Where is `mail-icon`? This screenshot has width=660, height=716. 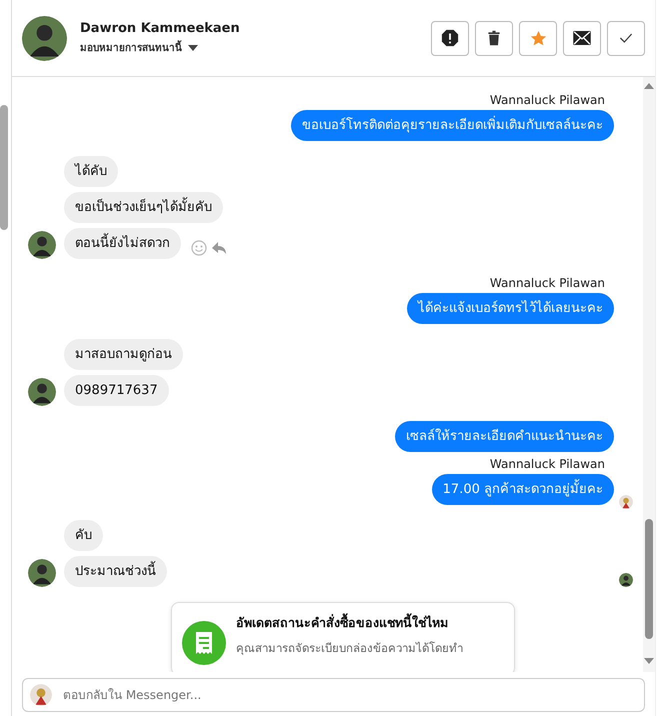
mail-icon is located at coordinates (582, 38).